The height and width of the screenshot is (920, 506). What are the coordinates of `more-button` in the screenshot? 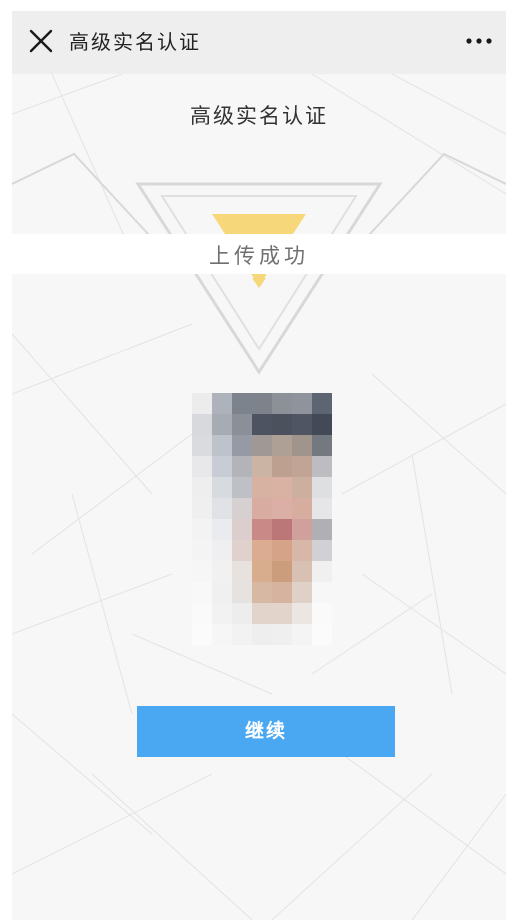 It's located at (479, 41).